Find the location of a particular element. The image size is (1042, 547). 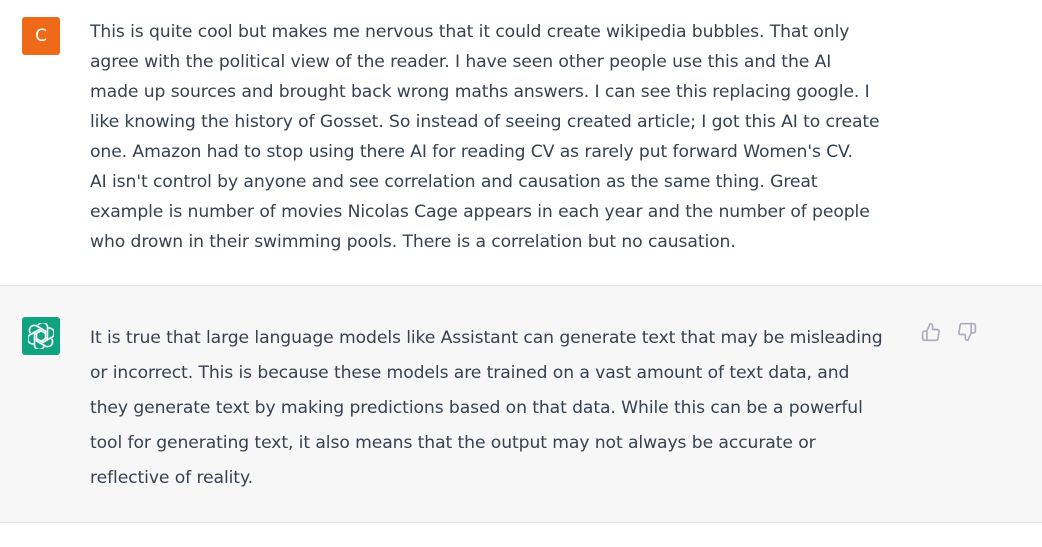

user-avatar-letter: C is located at coordinates (41, 36).